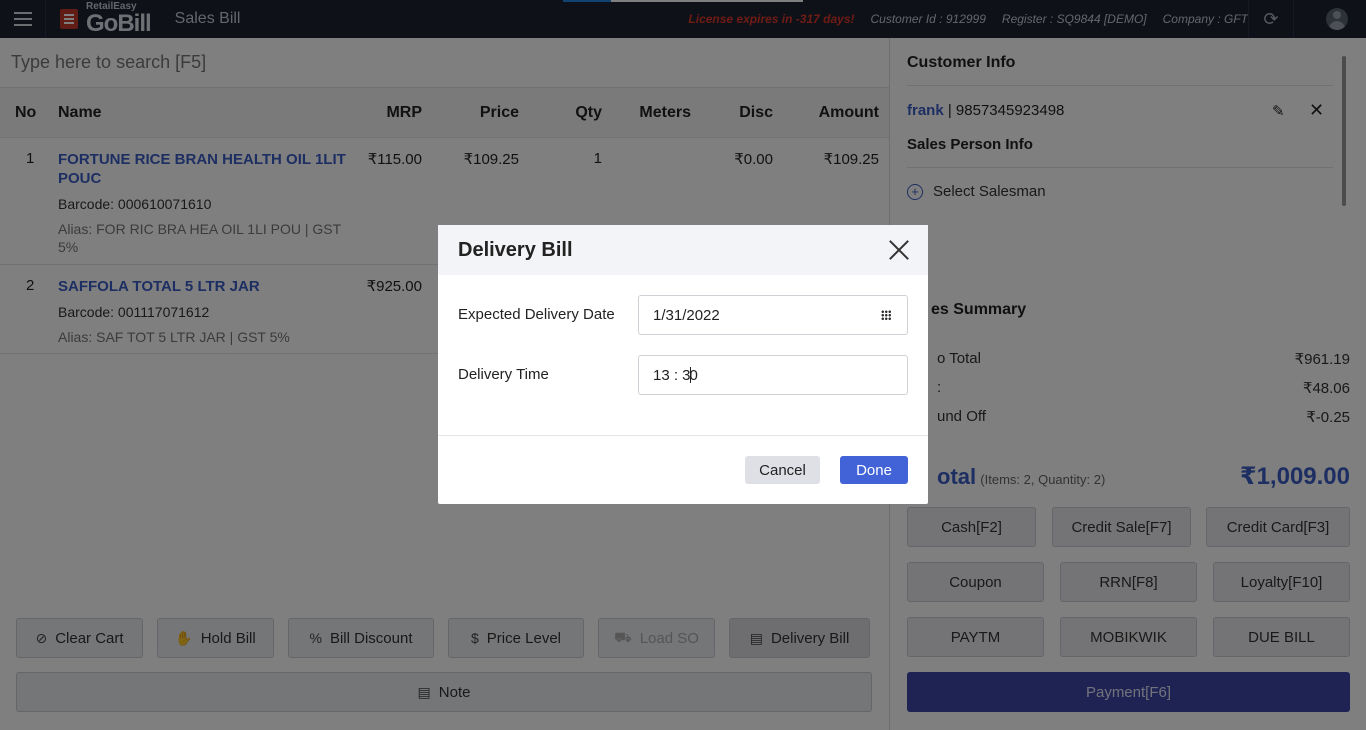 The width and height of the screenshot is (1366, 730). I want to click on delivery-date-value: 1/31/2022, so click(686, 315).